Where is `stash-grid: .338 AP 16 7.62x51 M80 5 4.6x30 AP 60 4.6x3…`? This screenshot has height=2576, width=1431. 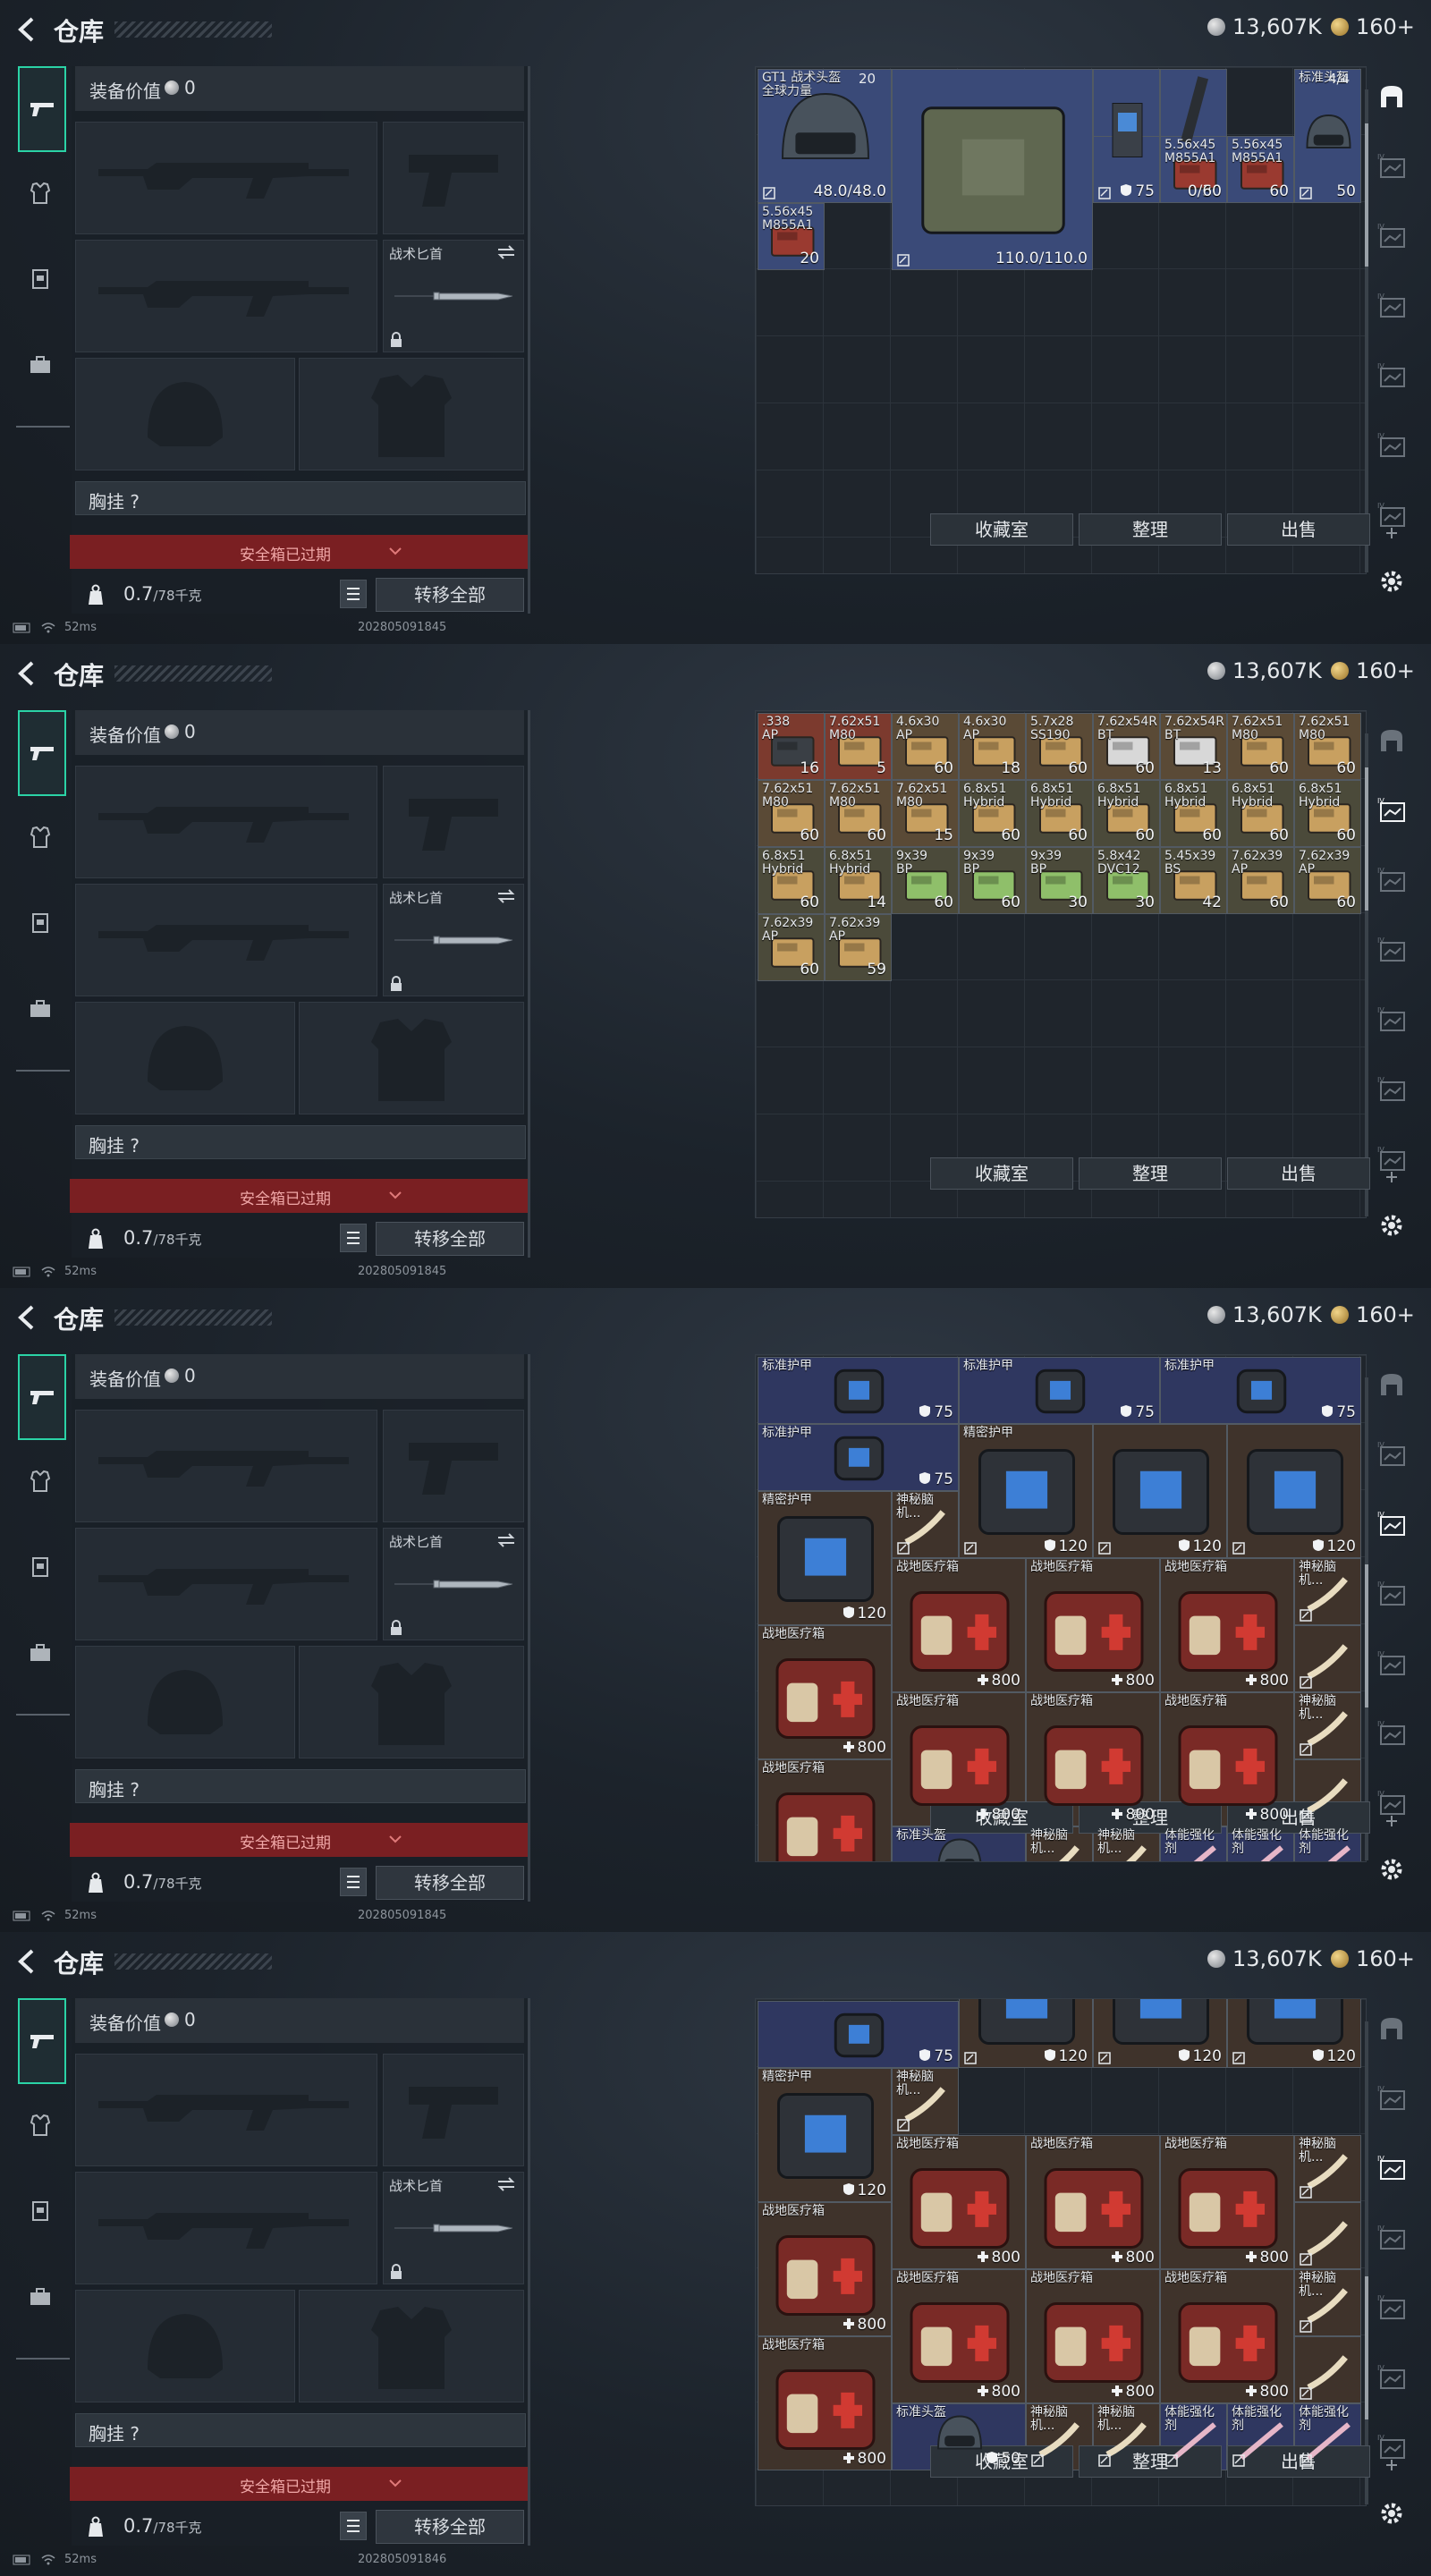
stash-grid: .338 AP 16 7.62x51 M80 5 4.6x30 AP 60 4.6x3… is located at coordinates (1061, 964).